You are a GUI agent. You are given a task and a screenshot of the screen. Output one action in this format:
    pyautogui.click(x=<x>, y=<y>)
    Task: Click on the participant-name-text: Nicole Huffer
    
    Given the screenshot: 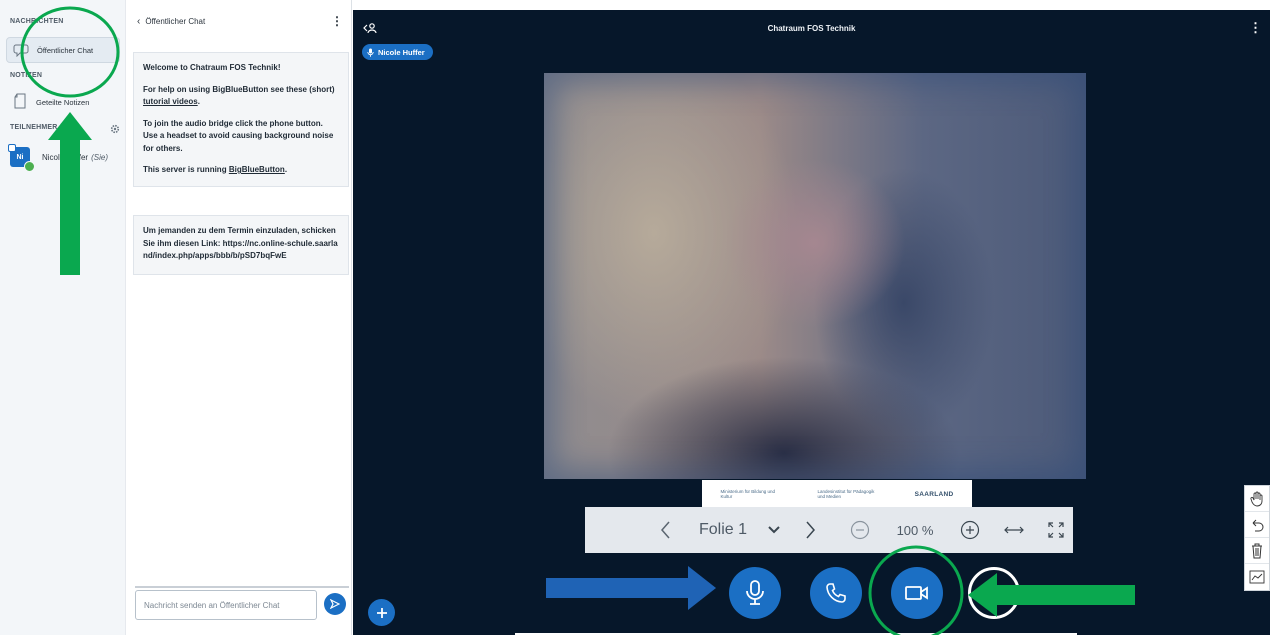 What is the action you would take?
    pyautogui.click(x=65, y=157)
    